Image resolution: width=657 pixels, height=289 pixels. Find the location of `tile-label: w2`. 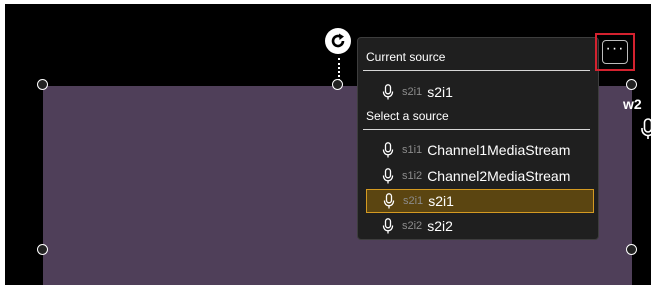

tile-label: w2 is located at coordinates (632, 104).